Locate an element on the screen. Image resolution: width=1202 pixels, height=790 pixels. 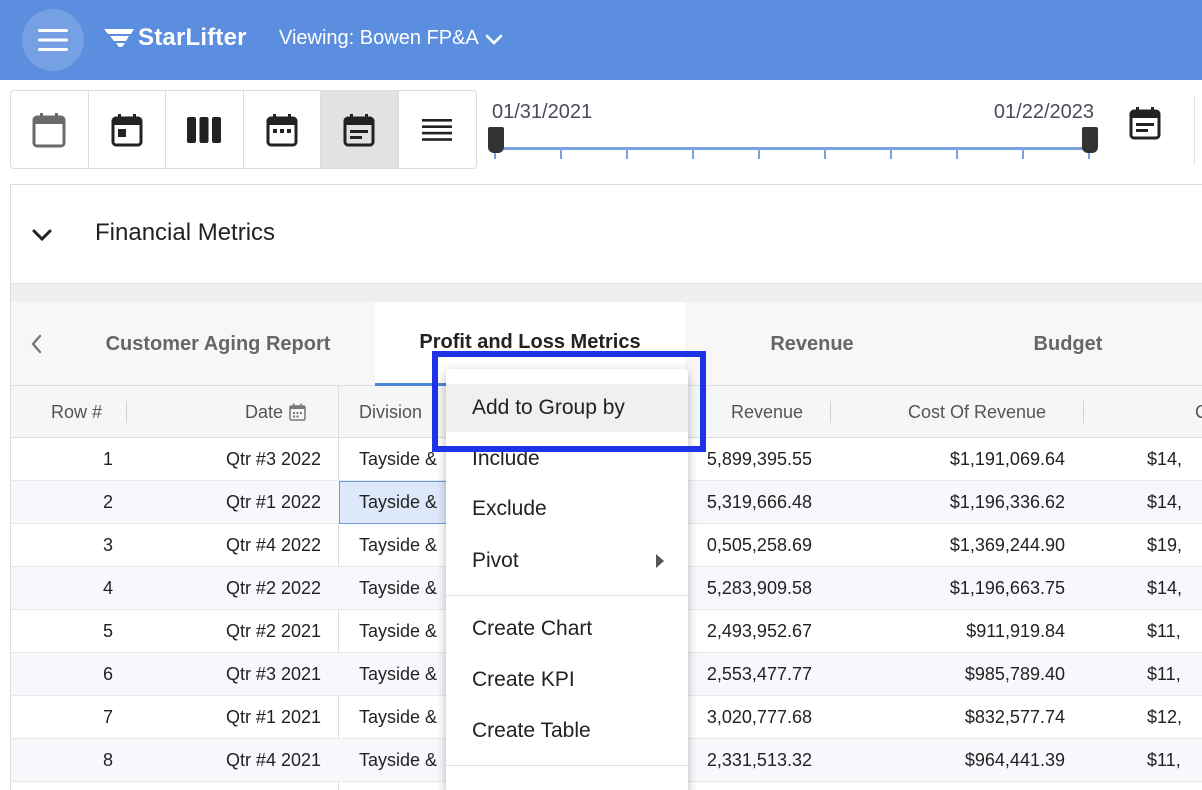
column-header-label: Division is located at coordinates (391, 411).